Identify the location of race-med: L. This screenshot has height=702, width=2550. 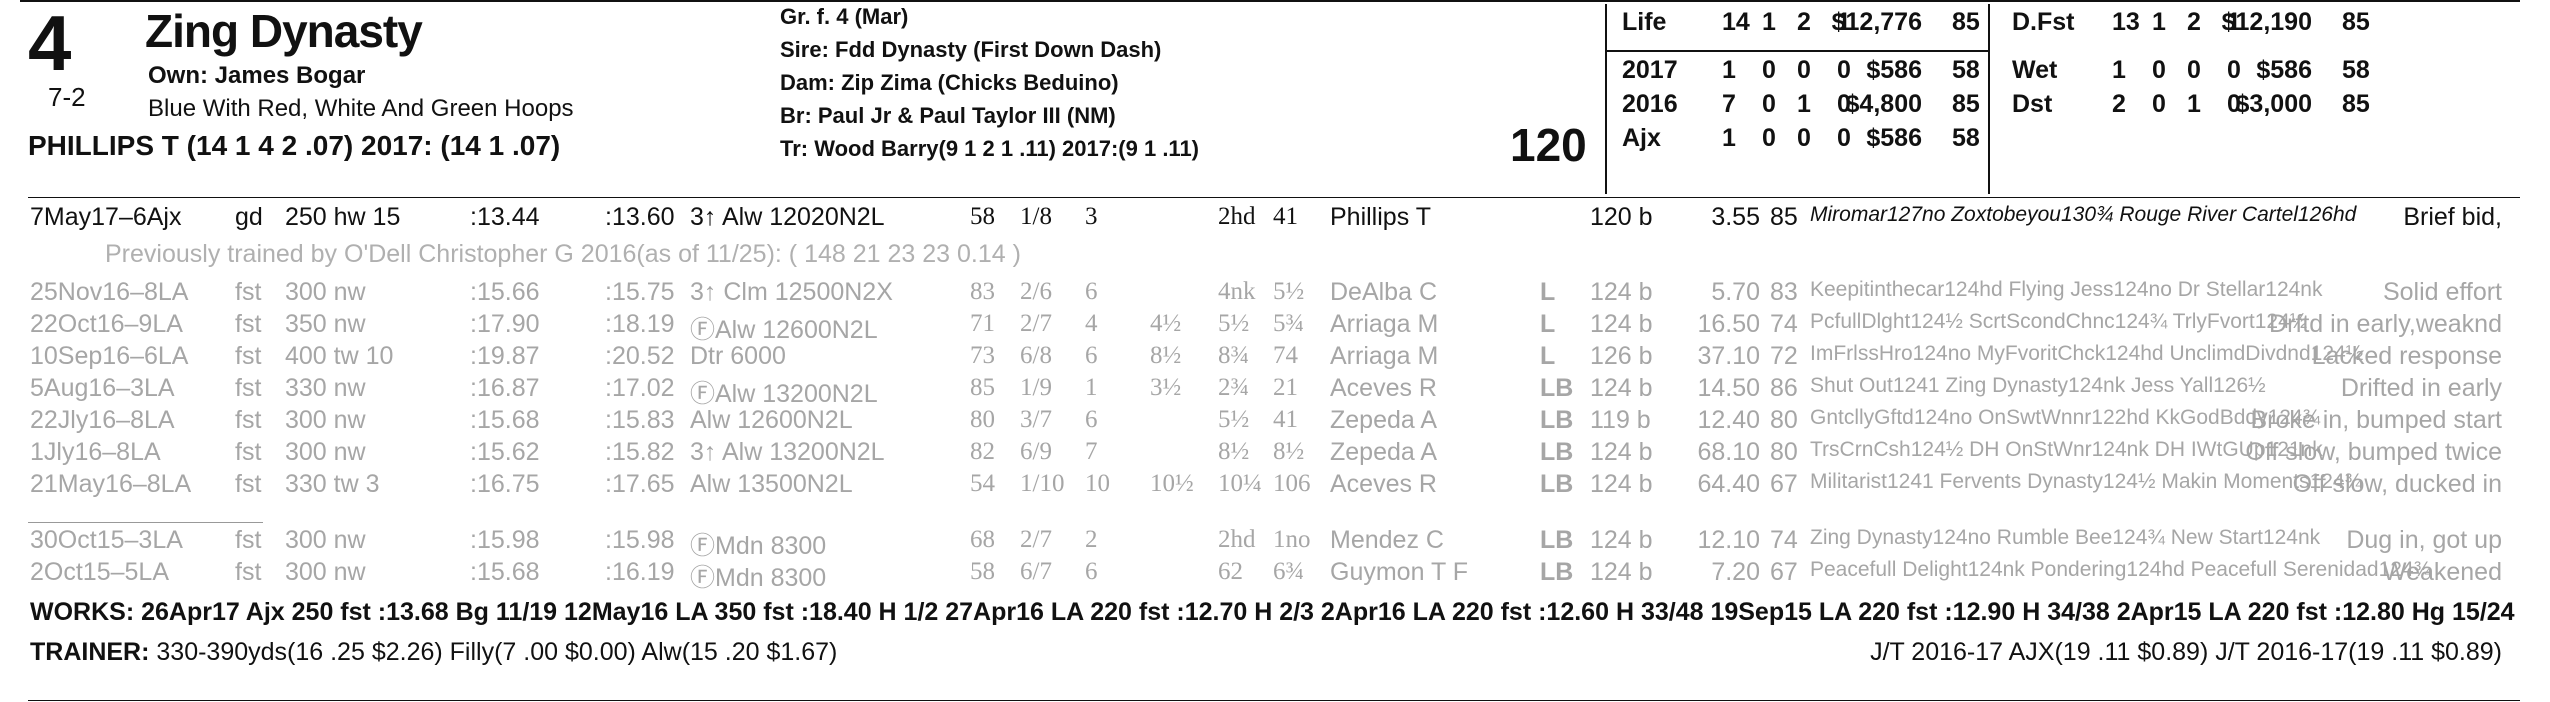
(1548, 356).